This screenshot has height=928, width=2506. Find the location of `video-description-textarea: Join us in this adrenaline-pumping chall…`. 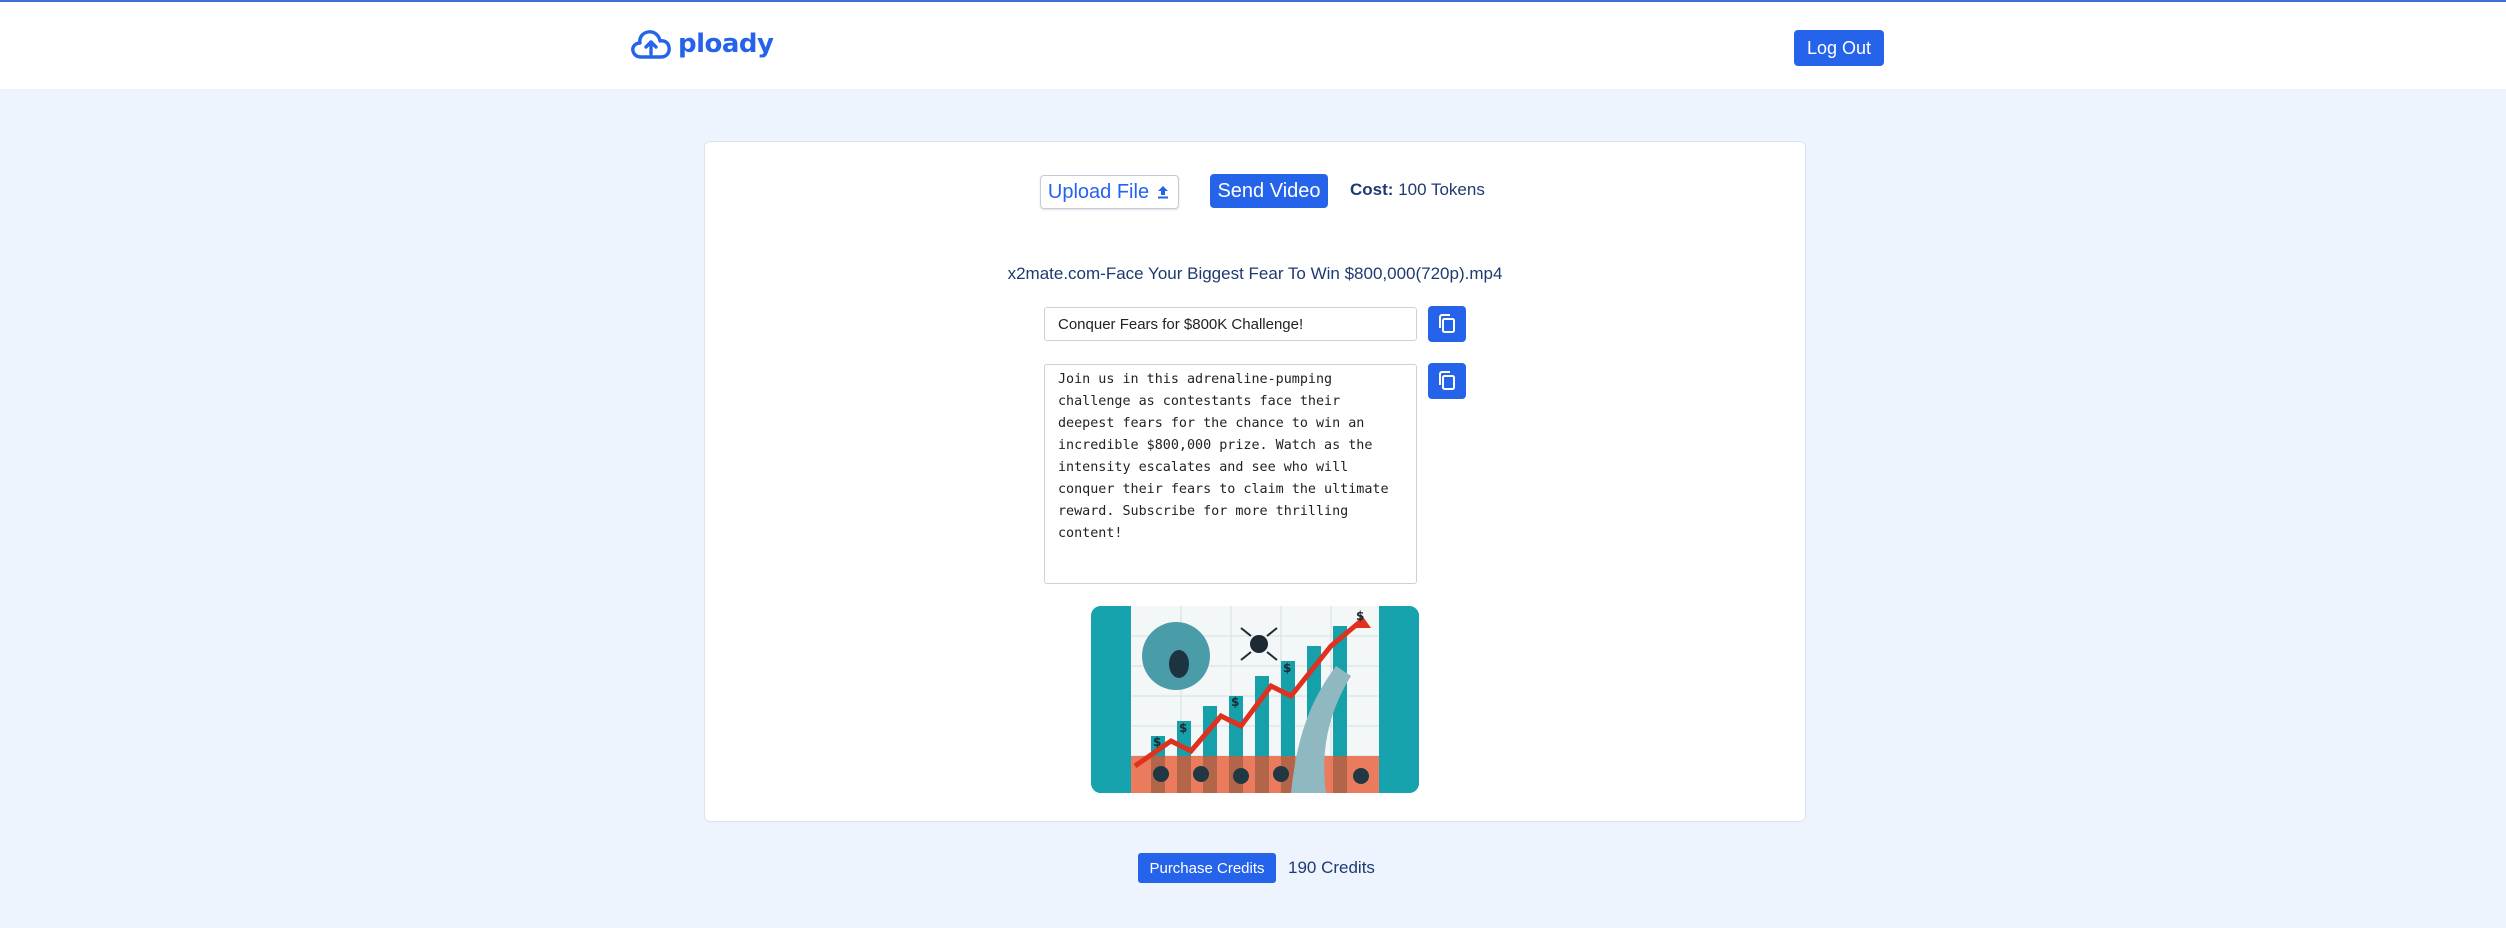

video-description-textarea: Join us in this adrenaline-pumping chall… is located at coordinates (1230, 474).